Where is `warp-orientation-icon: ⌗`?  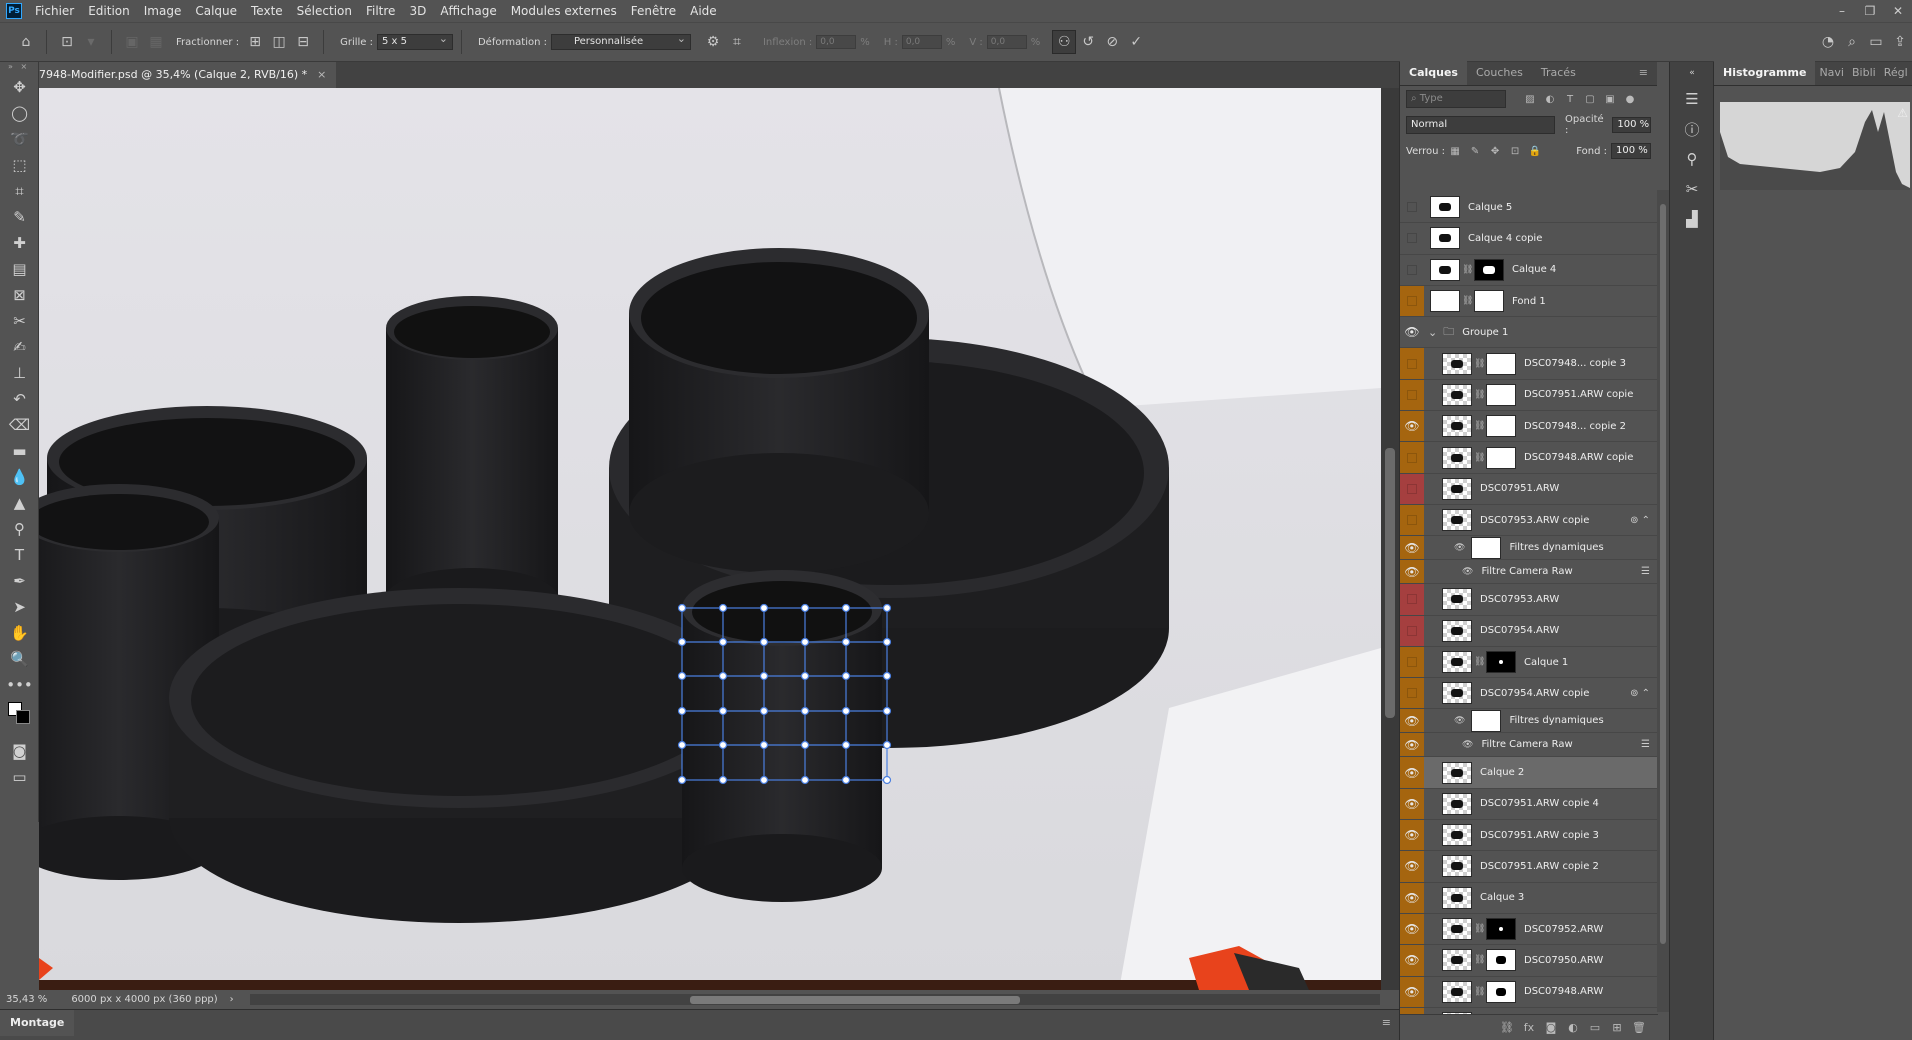 warp-orientation-icon: ⌗ is located at coordinates (737, 42).